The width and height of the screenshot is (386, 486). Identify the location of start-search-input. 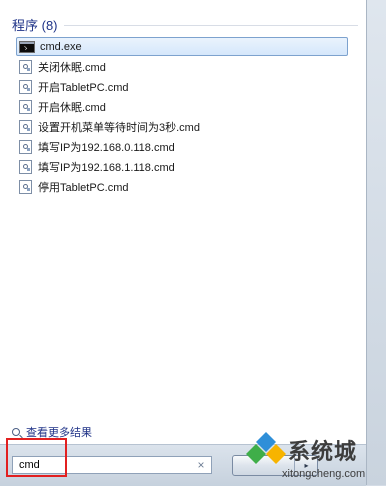
(104, 465).